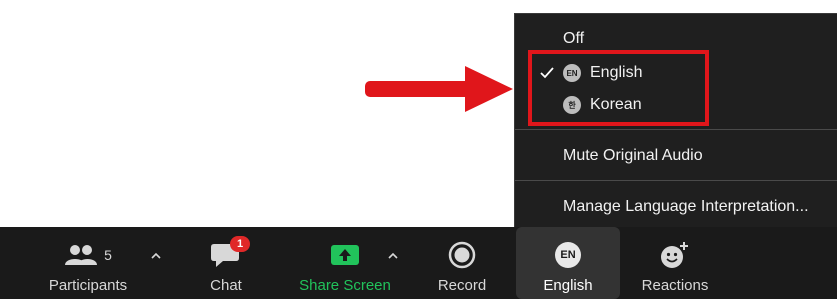  Describe the element at coordinates (108, 255) in the screenshot. I see `participants-count: 5` at that location.